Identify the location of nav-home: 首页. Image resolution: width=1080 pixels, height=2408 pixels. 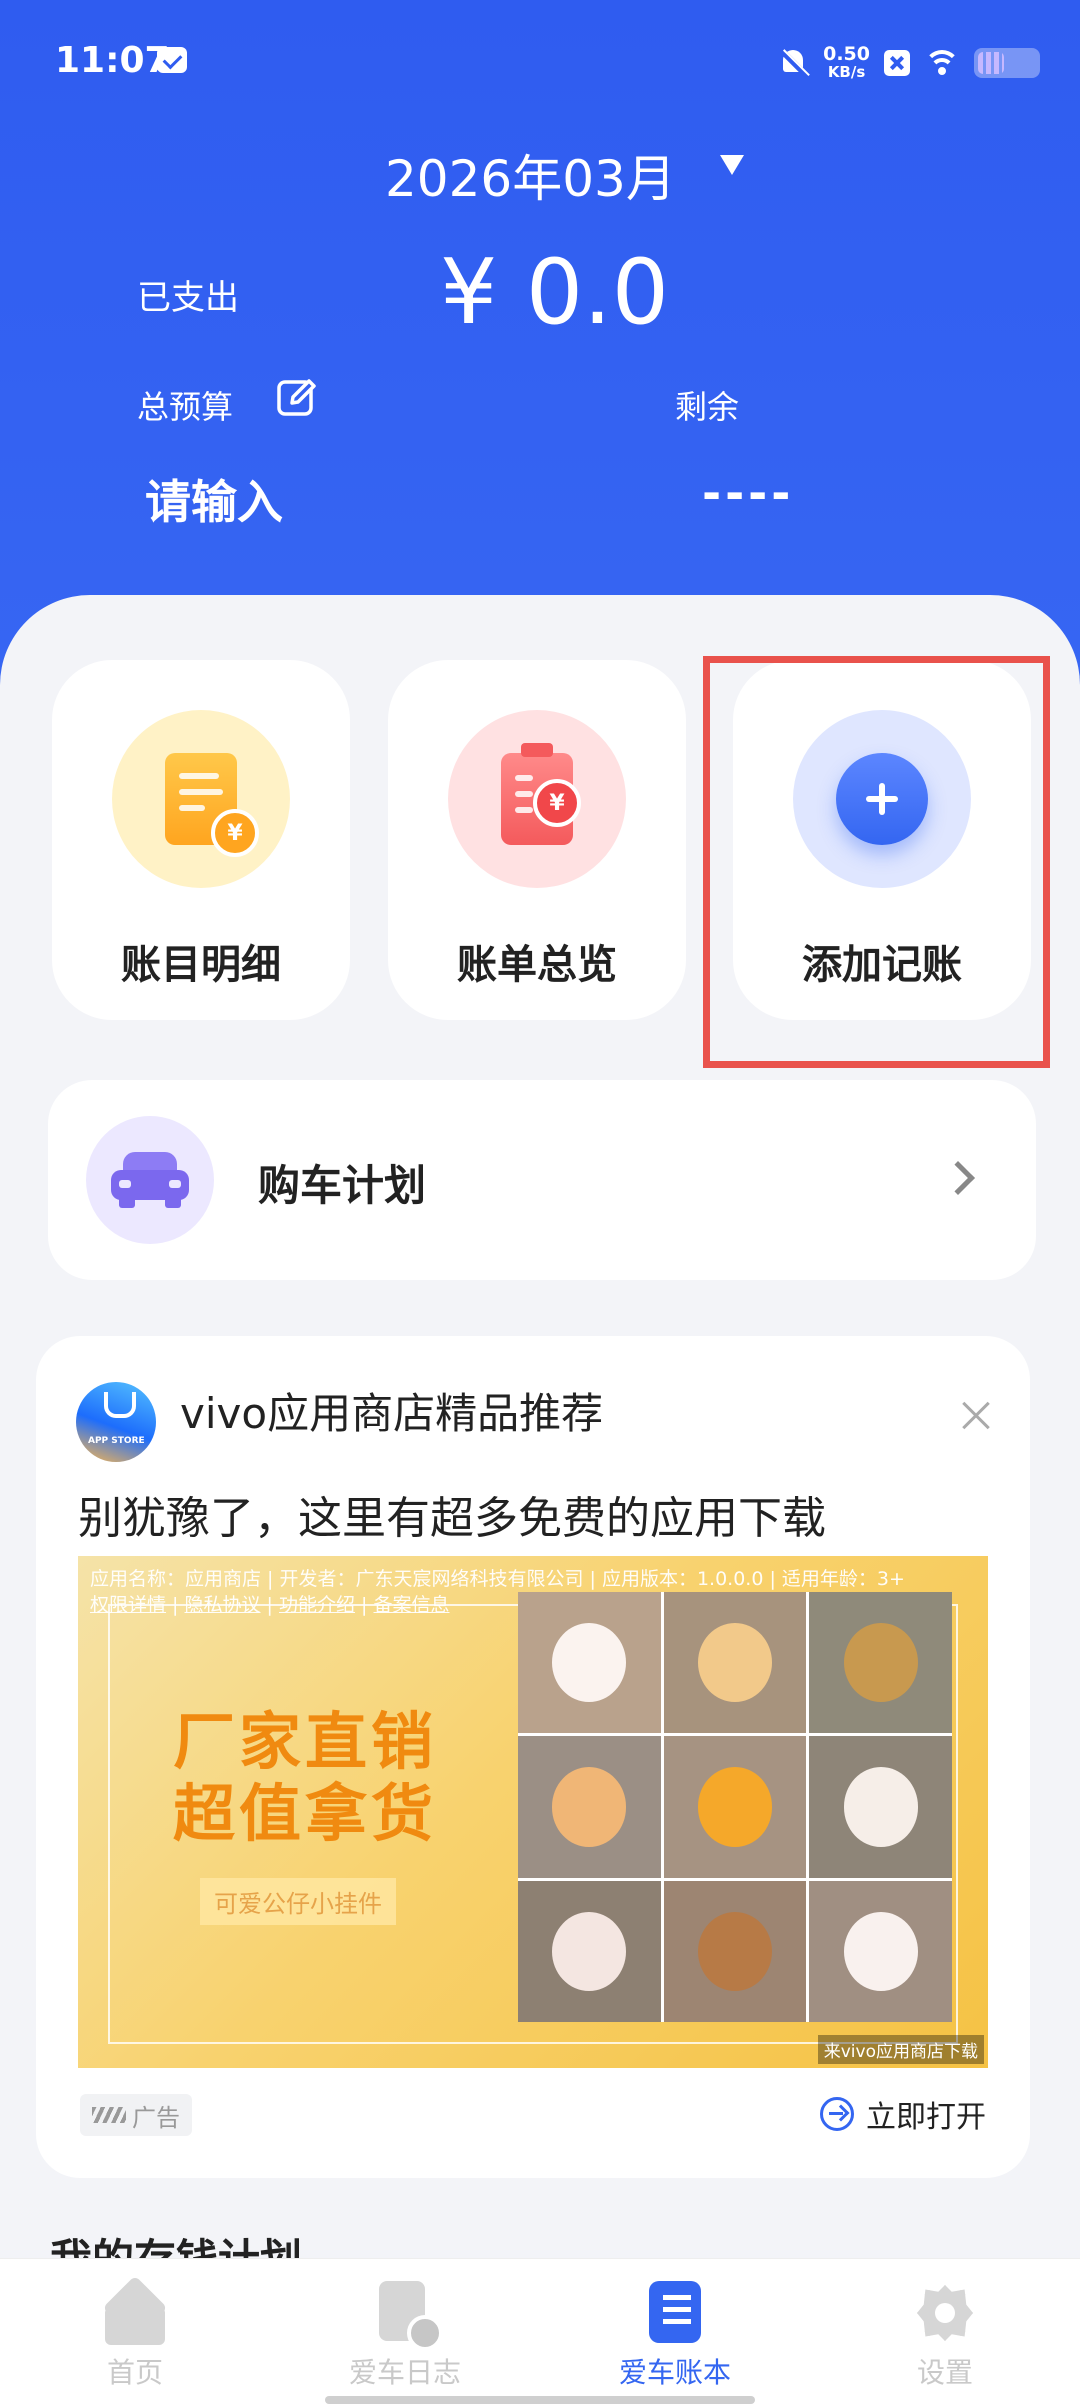
(135, 2333).